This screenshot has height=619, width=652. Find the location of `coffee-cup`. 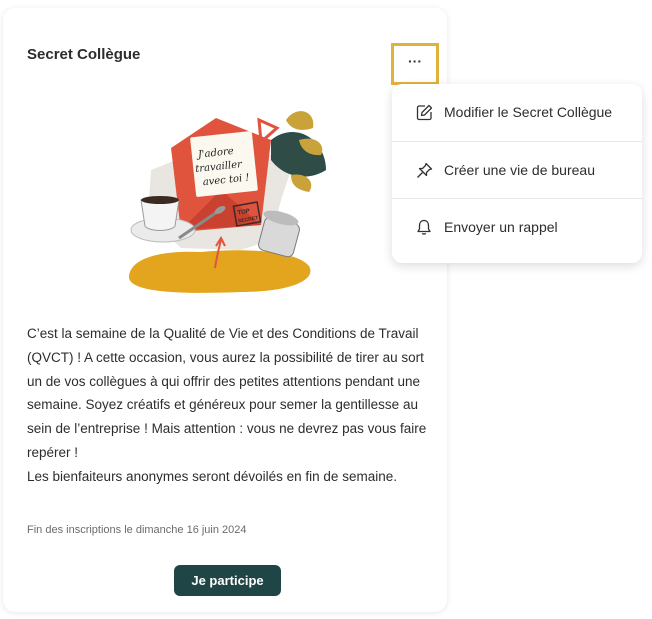

coffee-cup is located at coordinates (160, 215).